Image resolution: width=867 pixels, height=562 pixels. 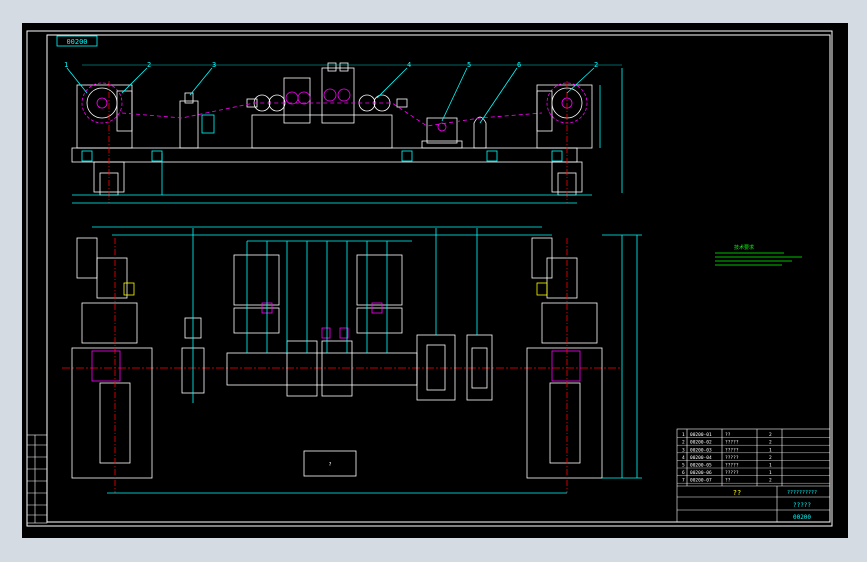 What do you see at coordinates (802, 517) in the screenshot?
I see `drawing-code-bottom: 00200` at bounding box center [802, 517].